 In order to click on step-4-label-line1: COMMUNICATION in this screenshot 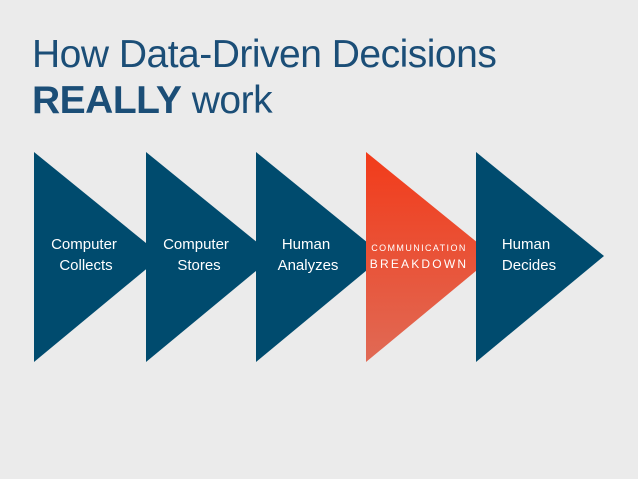, I will do `click(419, 248)`.